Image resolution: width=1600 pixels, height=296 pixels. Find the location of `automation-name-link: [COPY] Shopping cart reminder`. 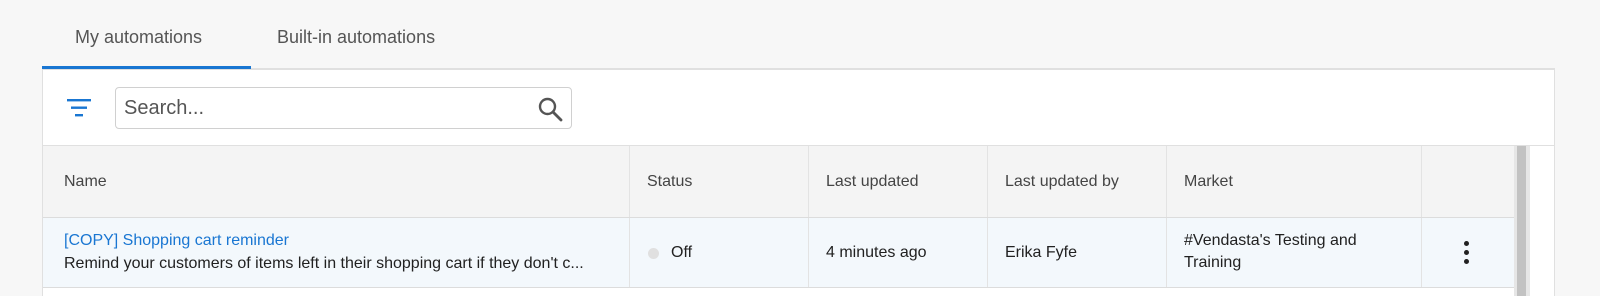

automation-name-link: [COPY] Shopping cart reminder is located at coordinates (176, 241).